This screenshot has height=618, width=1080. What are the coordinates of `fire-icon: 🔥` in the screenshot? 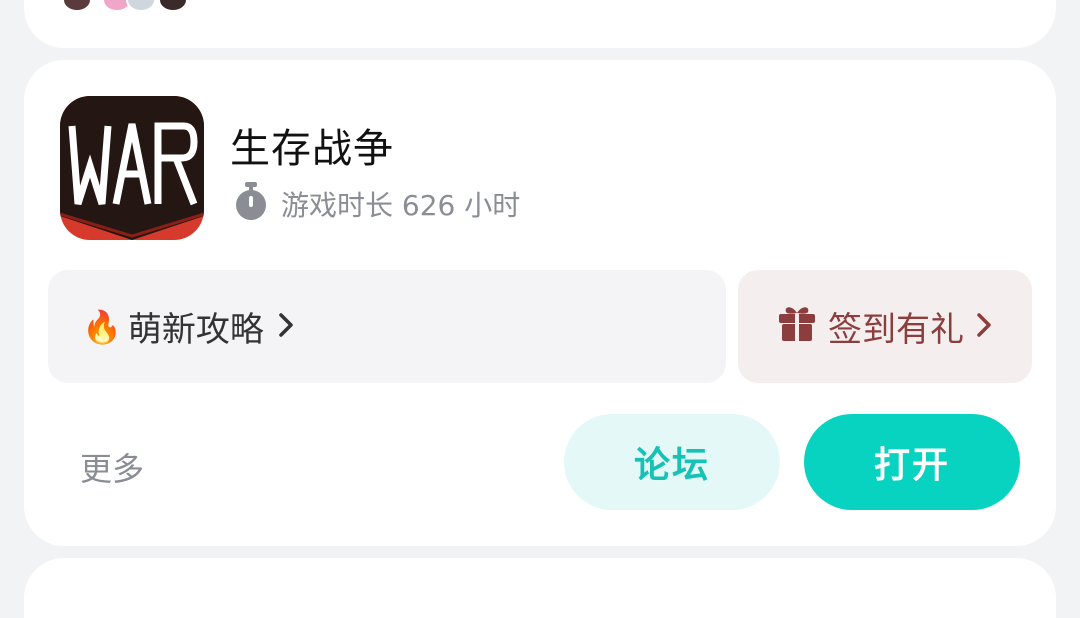 It's located at (102, 326).